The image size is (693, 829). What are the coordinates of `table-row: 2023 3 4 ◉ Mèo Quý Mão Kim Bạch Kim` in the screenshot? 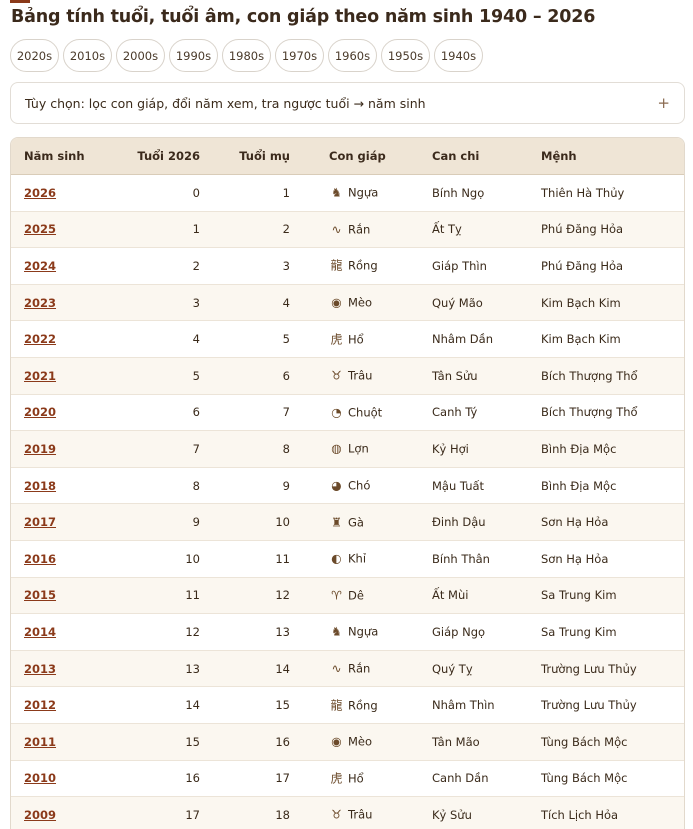 It's located at (347, 303).